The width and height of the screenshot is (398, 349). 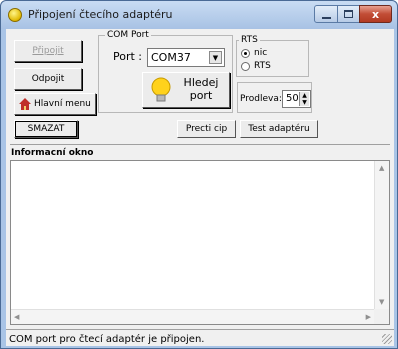 I want to click on find-port-label-line1: Hledej, so click(x=201, y=82).